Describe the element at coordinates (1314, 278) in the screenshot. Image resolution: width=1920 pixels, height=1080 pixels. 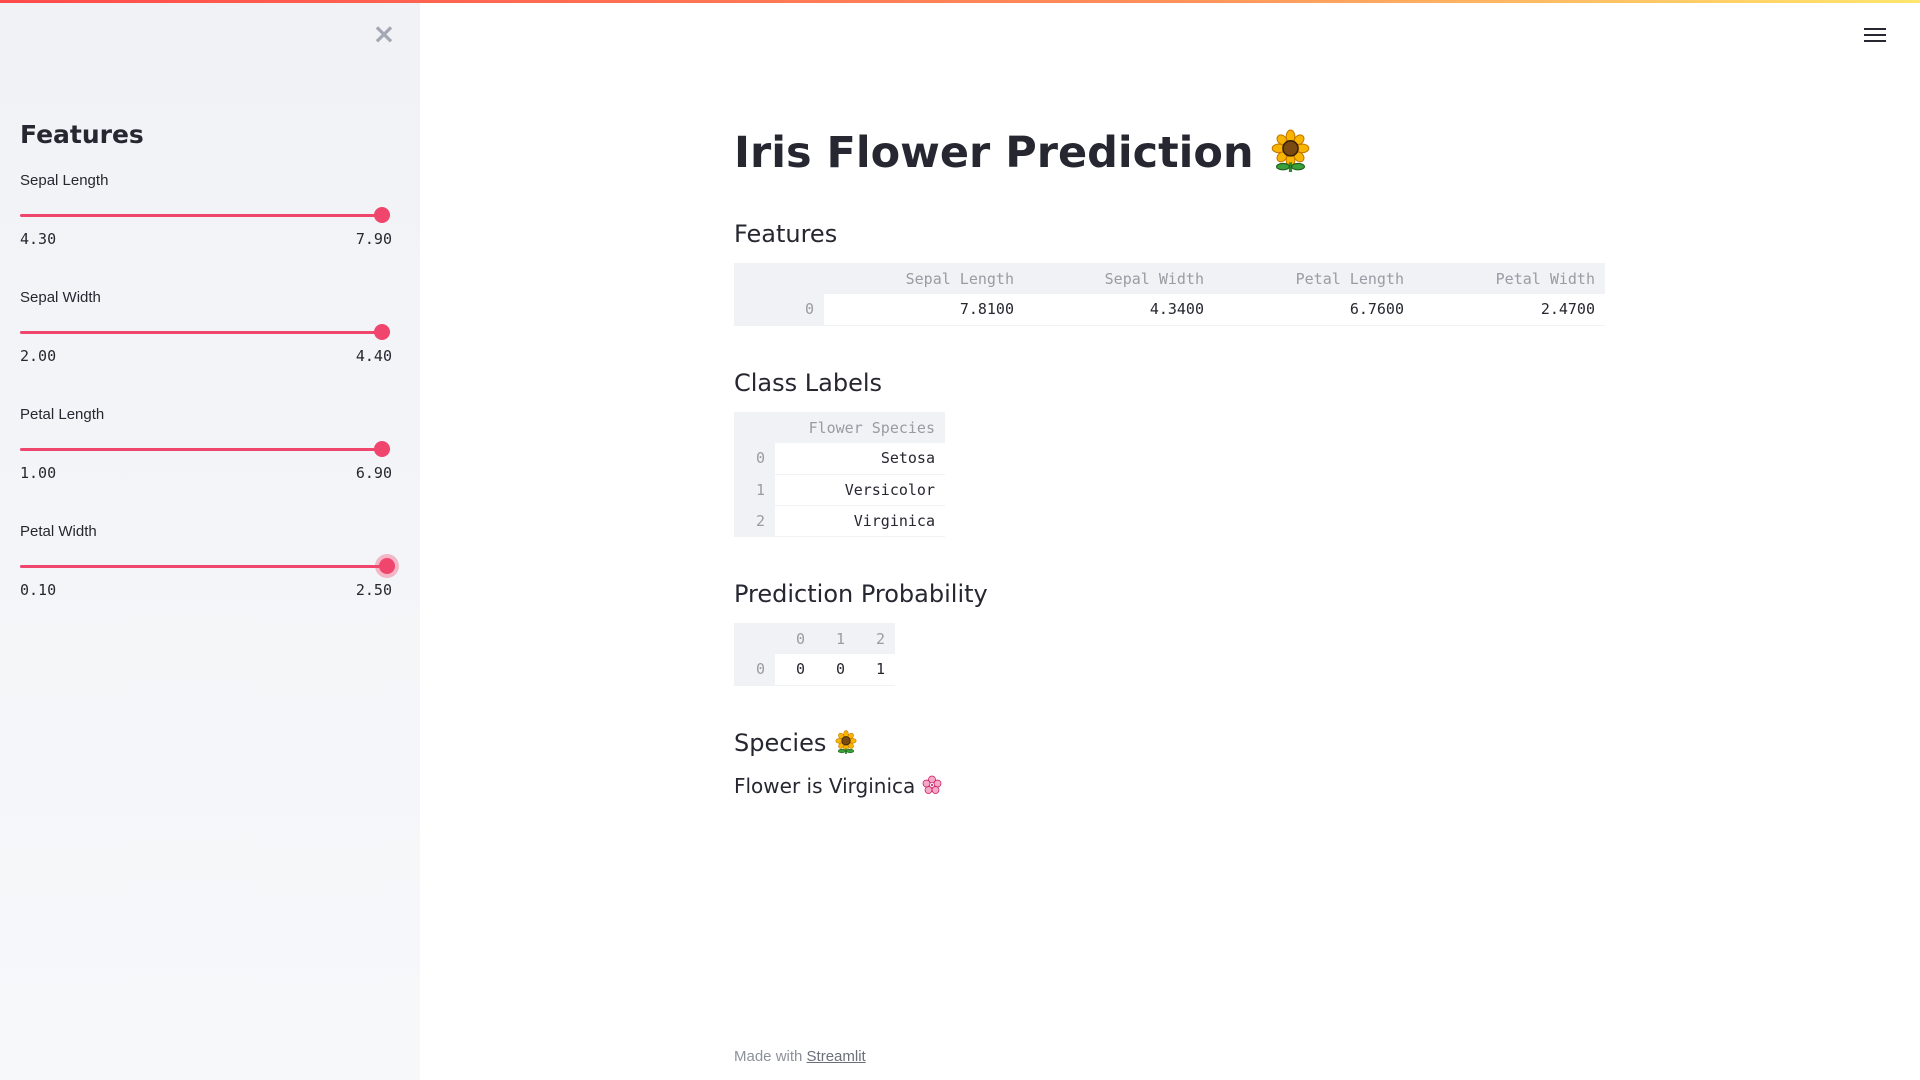
I see `column-header: Petal Length` at that location.